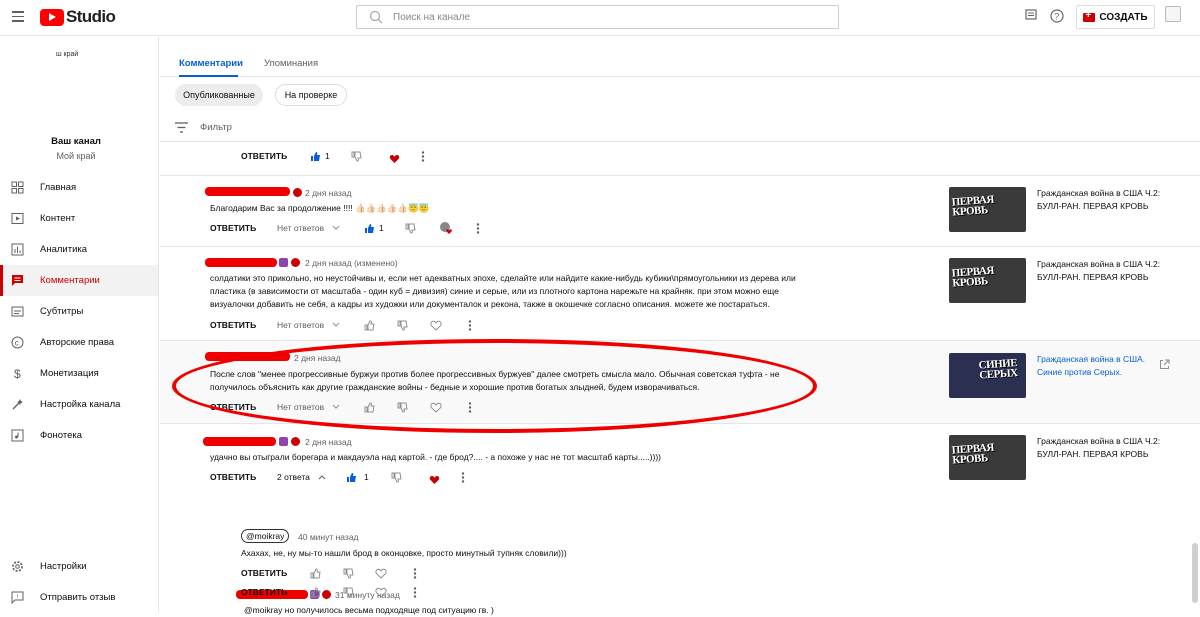  What do you see at coordinates (79, 311) in the screenshot?
I see `sidebar-item-subtitles: Субтитры` at bounding box center [79, 311].